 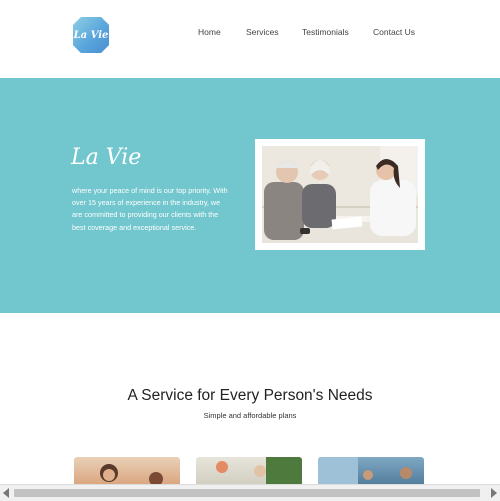 What do you see at coordinates (209, 32) in the screenshot?
I see `nav-home: Home` at bounding box center [209, 32].